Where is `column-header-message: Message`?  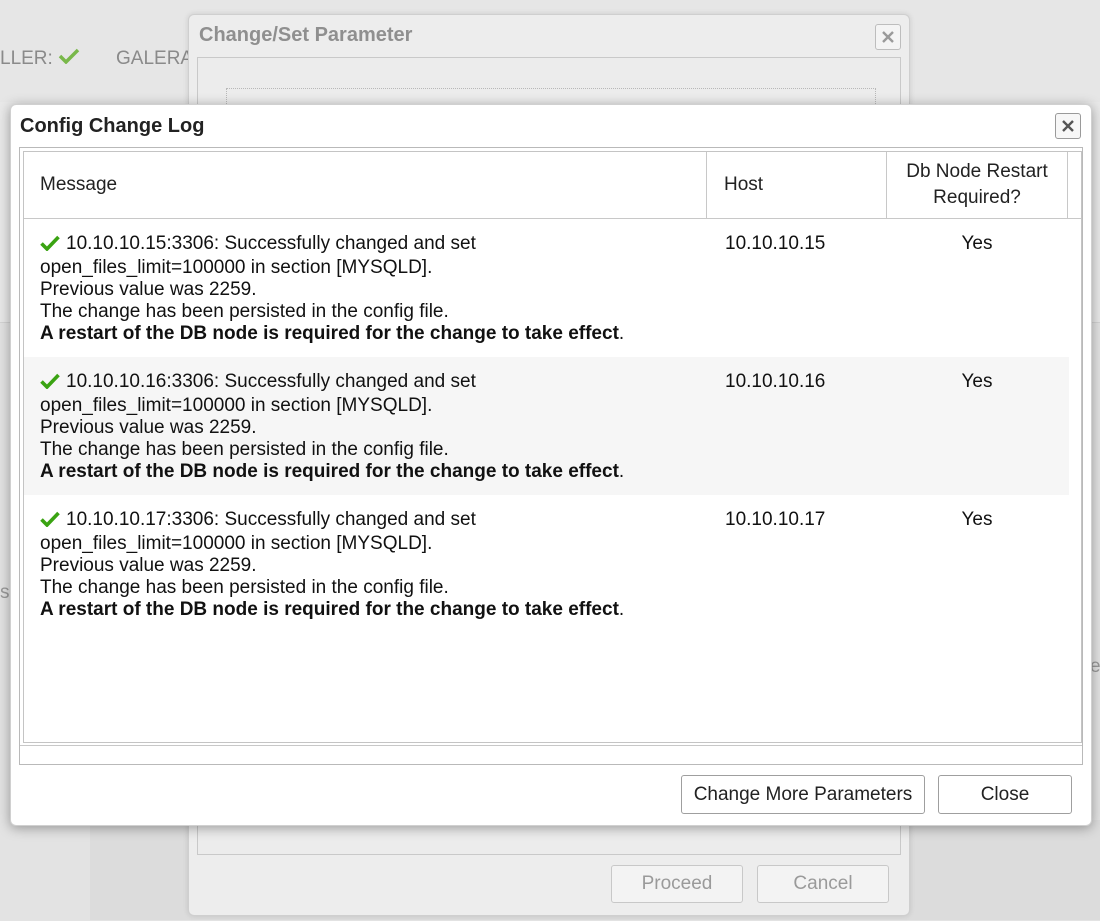
column-header-message: Message is located at coordinates (370, 185).